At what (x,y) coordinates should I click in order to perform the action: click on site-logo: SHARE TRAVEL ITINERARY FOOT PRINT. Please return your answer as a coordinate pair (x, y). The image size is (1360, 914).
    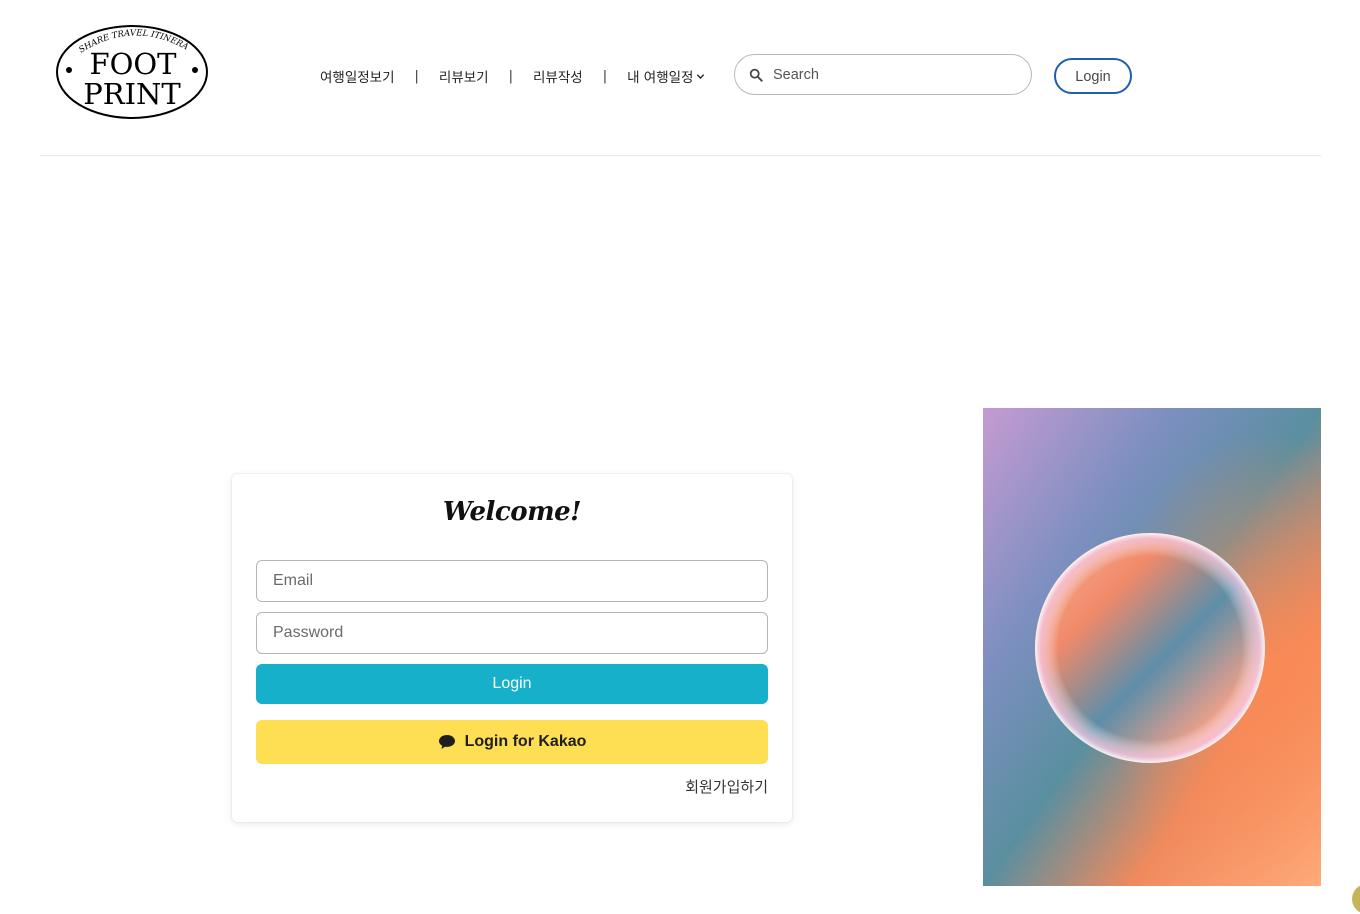
    Looking at the image, I should click on (130, 69).